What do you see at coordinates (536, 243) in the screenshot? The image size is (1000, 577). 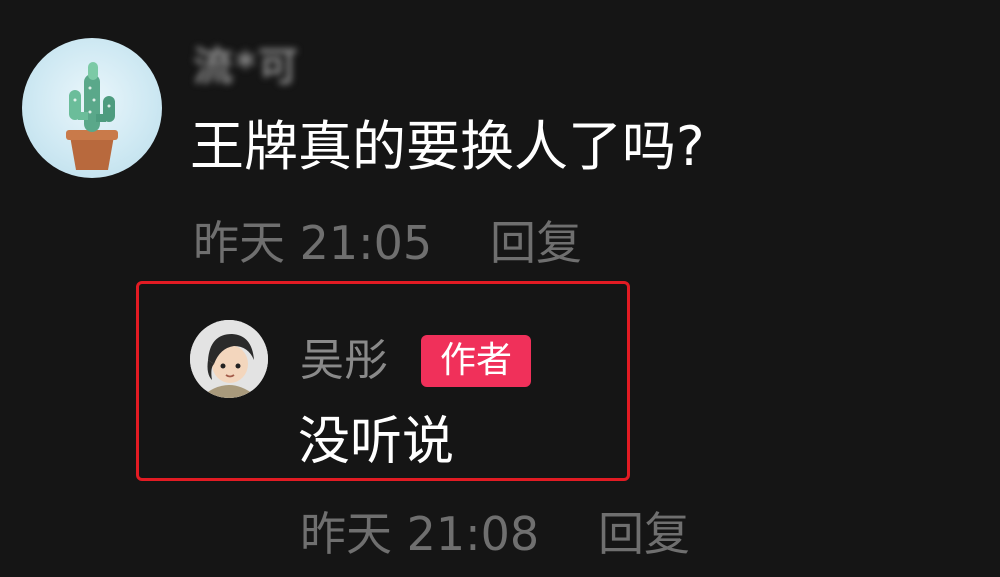 I see `reply-button: 回复` at bounding box center [536, 243].